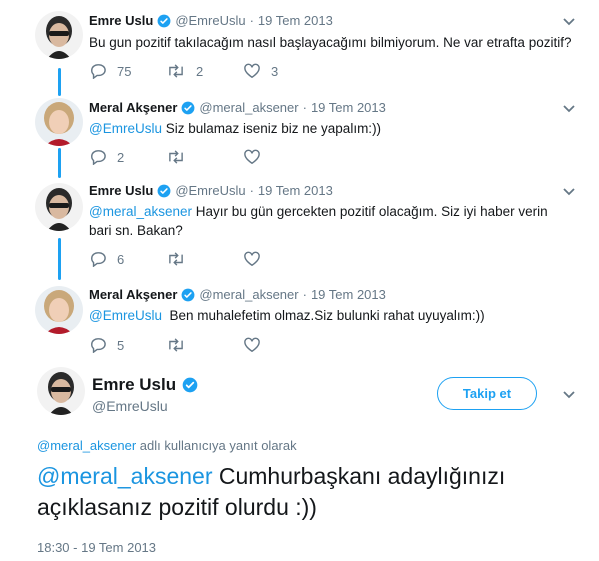 The width and height of the screenshot is (599, 561). What do you see at coordinates (271, 128) in the screenshot?
I see `tweet-text: Siz bulamaz iseniz biz ne yapalım:))` at bounding box center [271, 128].